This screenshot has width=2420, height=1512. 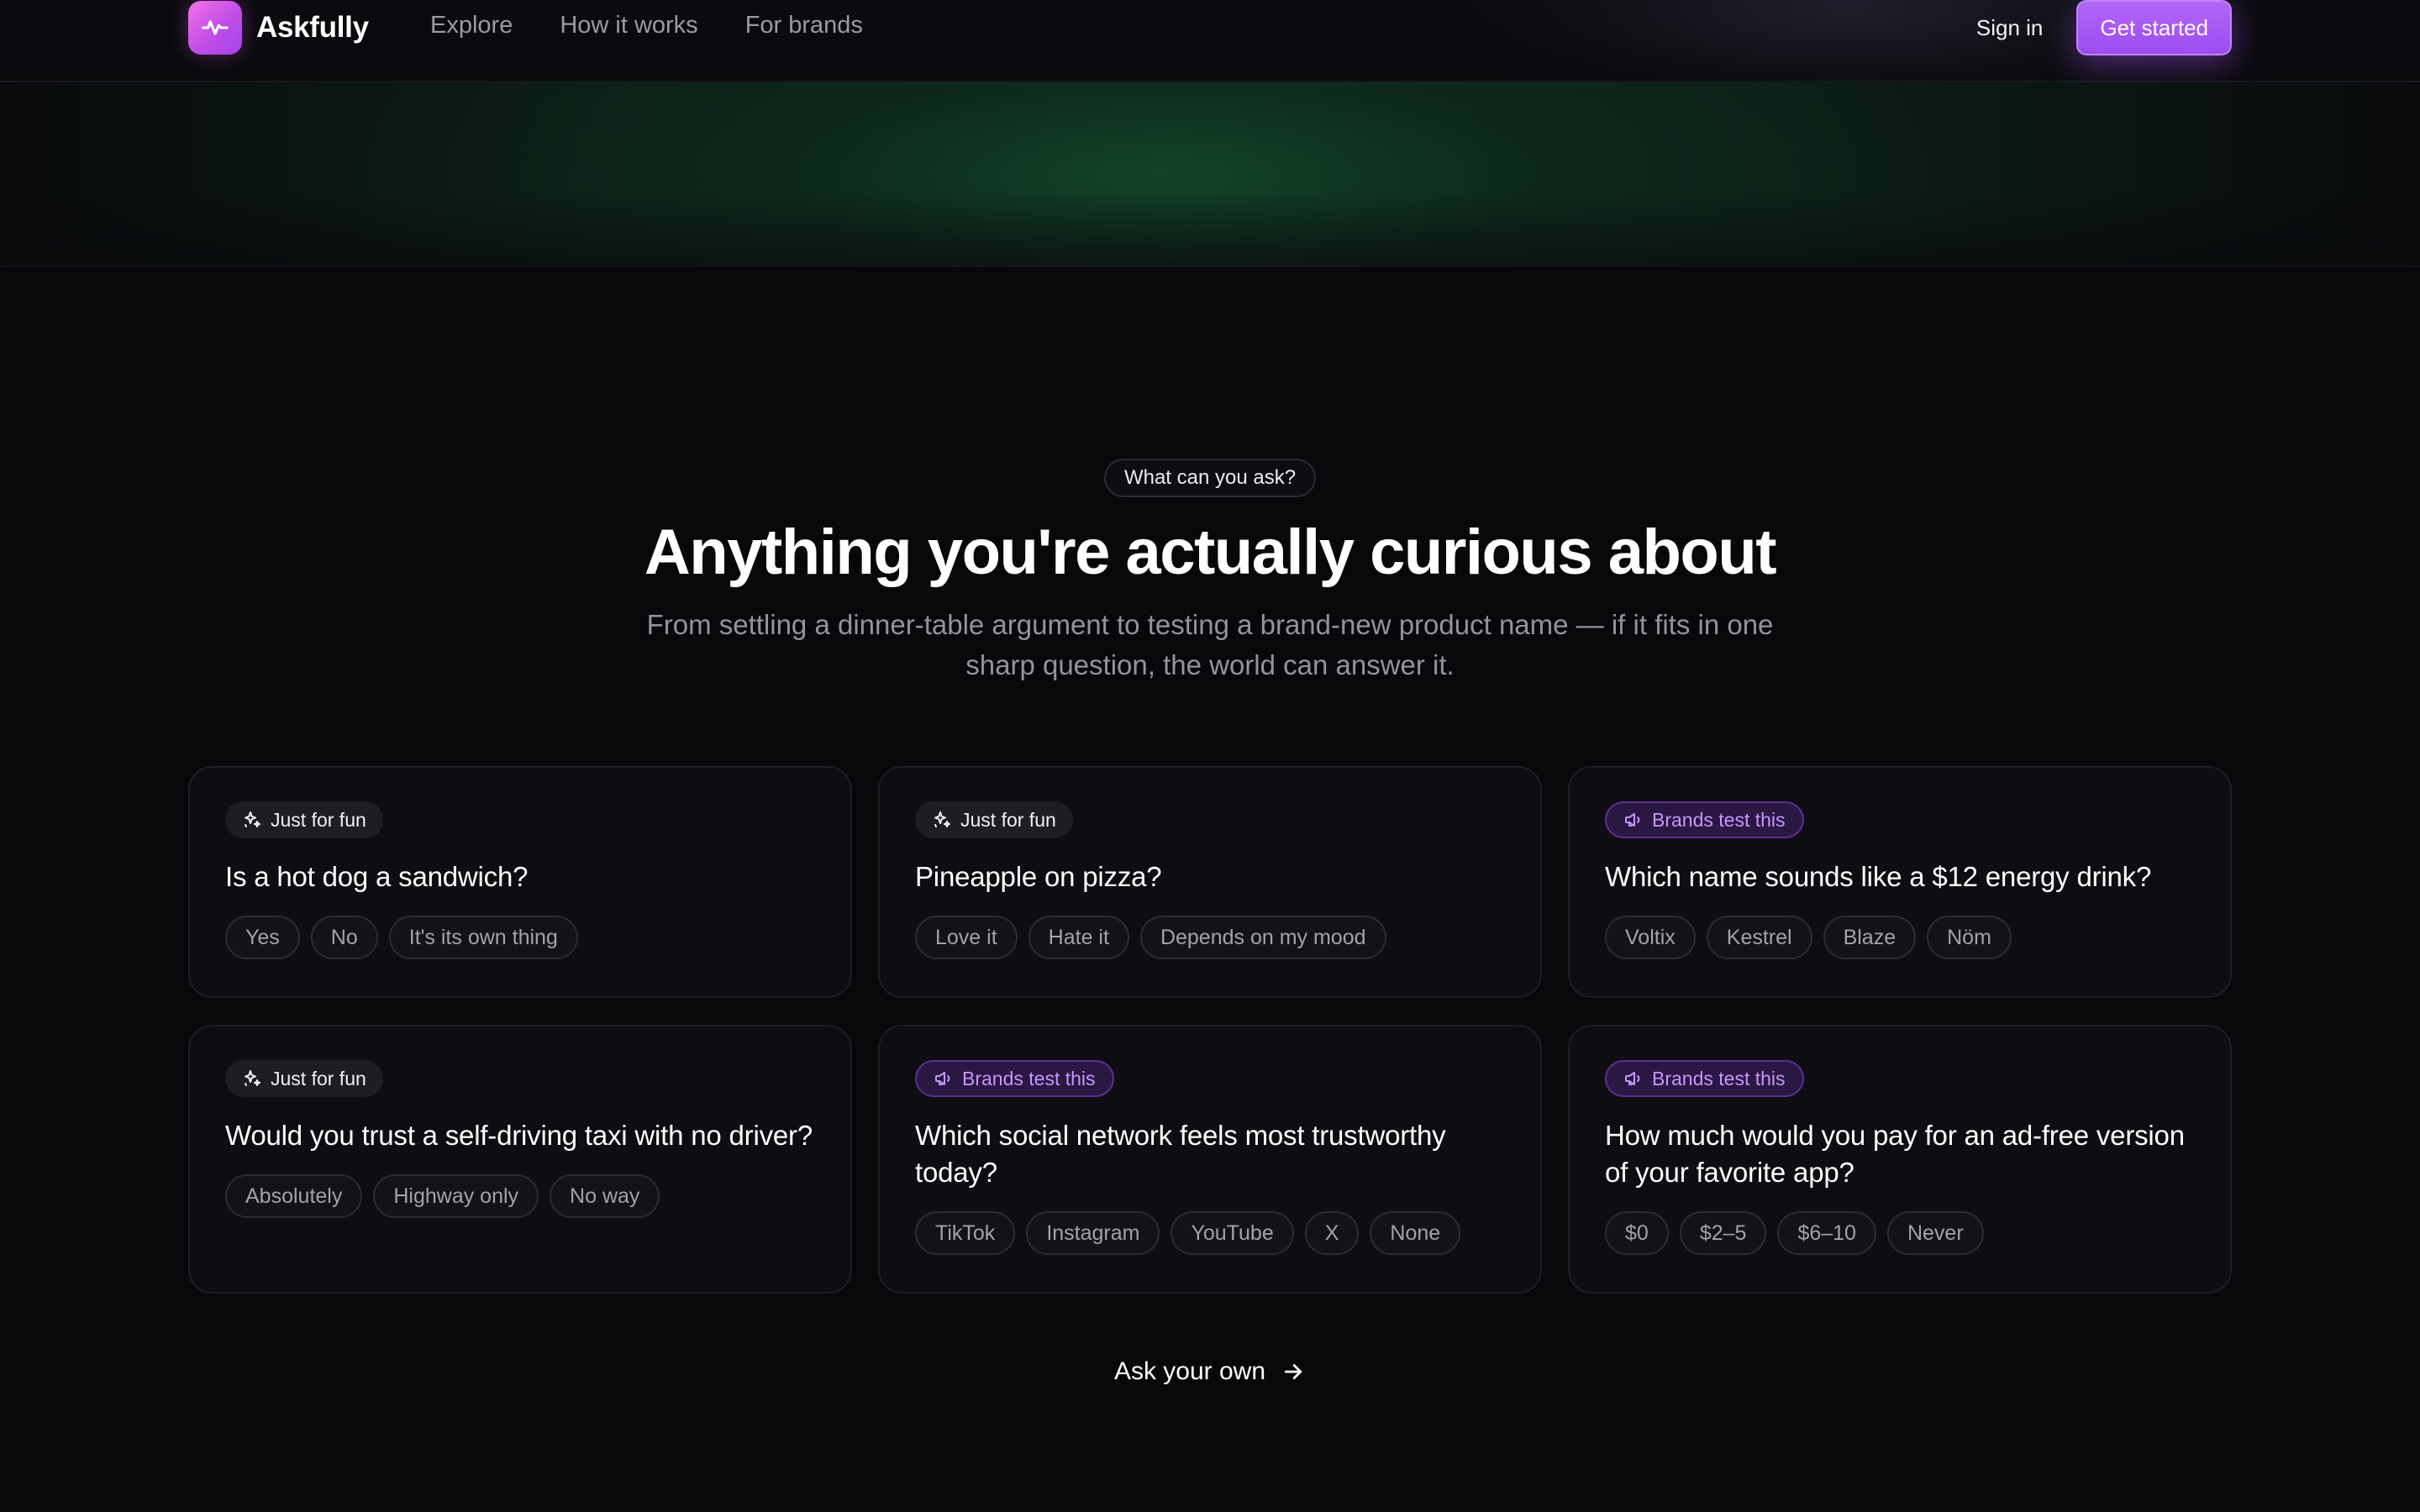 I want to click on answer-options: $0 $2–5 $6–10 Never, so click(x=1901, y=1233).